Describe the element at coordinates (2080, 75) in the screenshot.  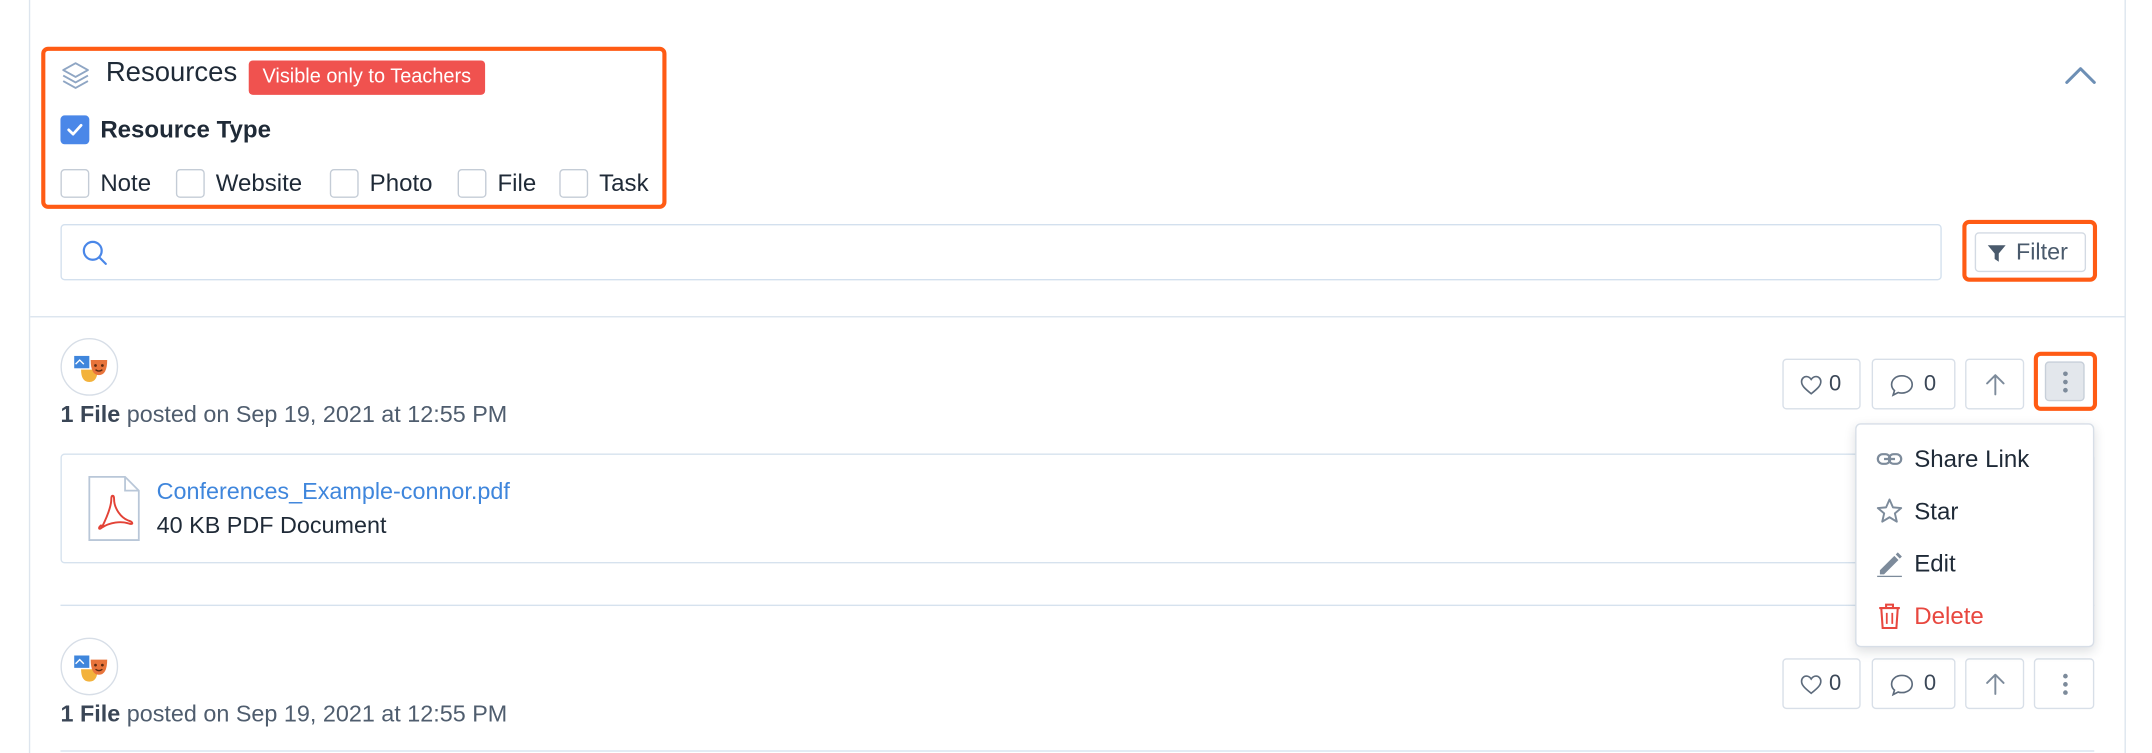
I see `chevron-up-icon` at that location.